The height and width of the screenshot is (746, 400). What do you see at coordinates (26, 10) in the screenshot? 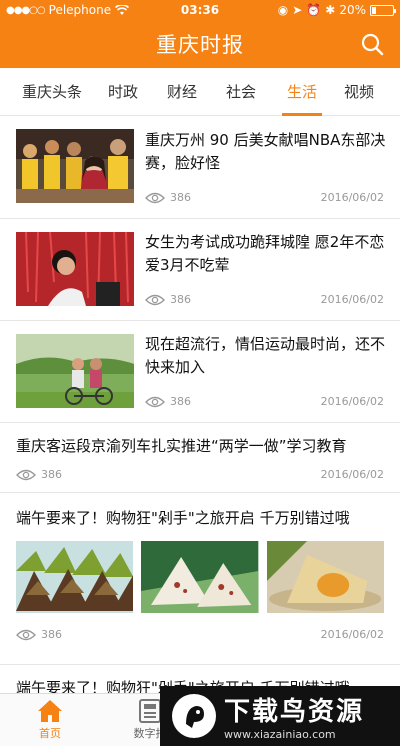
I see `signal-icon: ●●●○○` at bounding box center [26, 10].